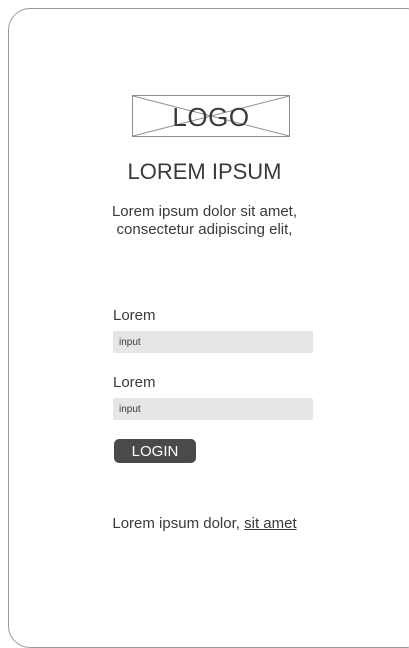 Image resolution: width=409 pixels, height=648 pixels. Describe the element at coordinates (213, 409) in the screenshot. I see `field-2-input` at that location.